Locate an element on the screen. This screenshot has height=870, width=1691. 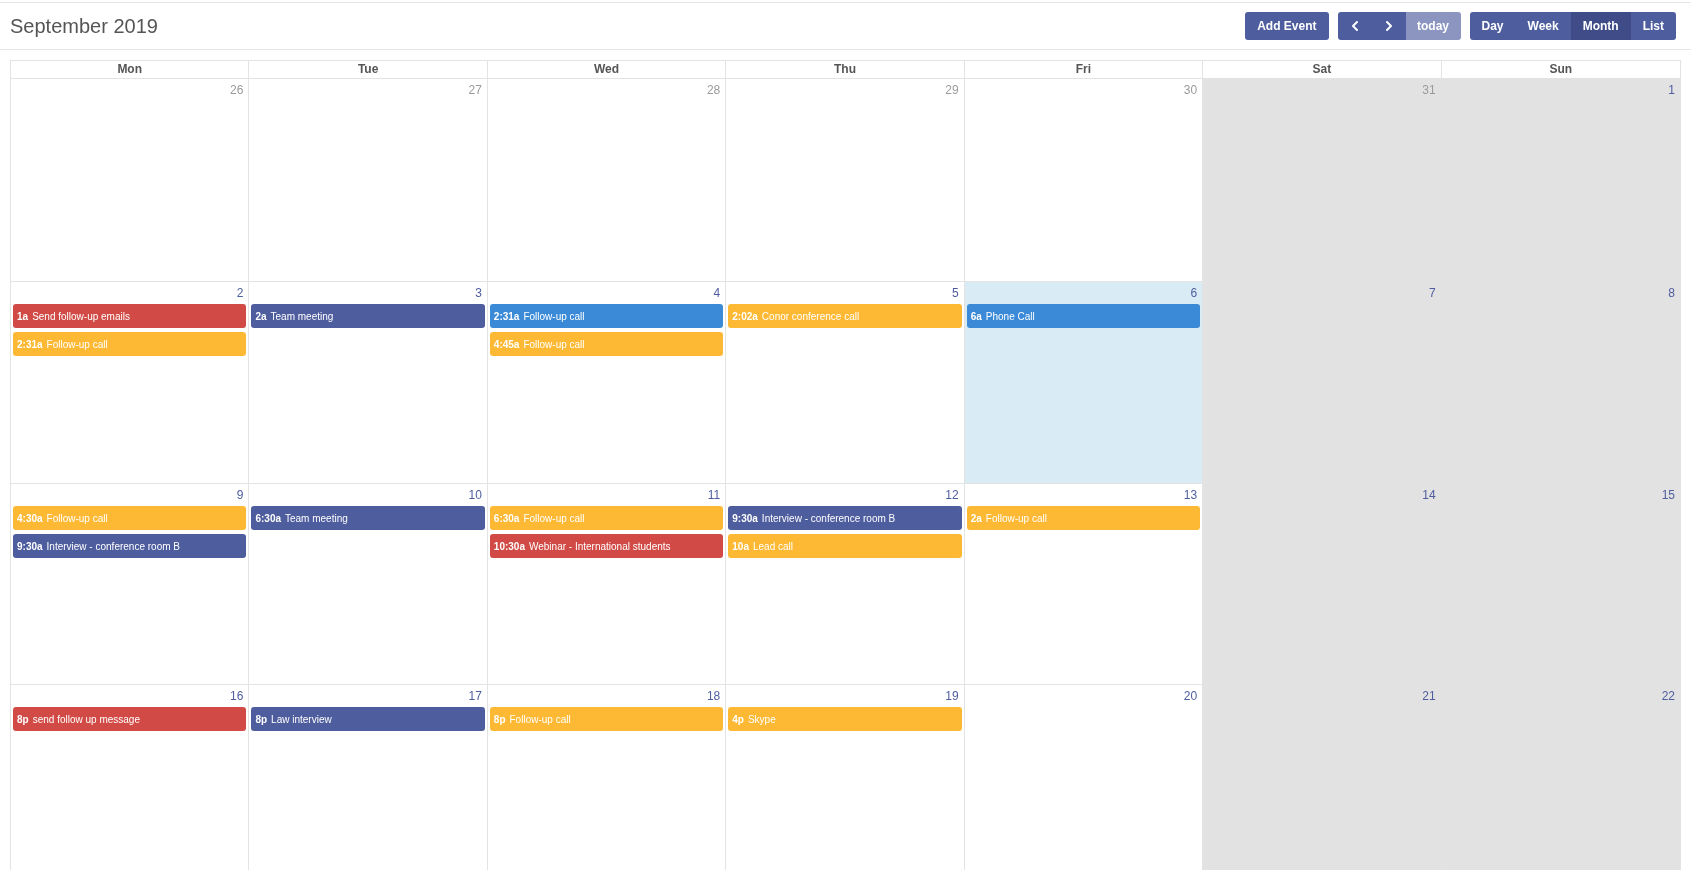
day-number: 20 is located at coordinates (1190, 696).